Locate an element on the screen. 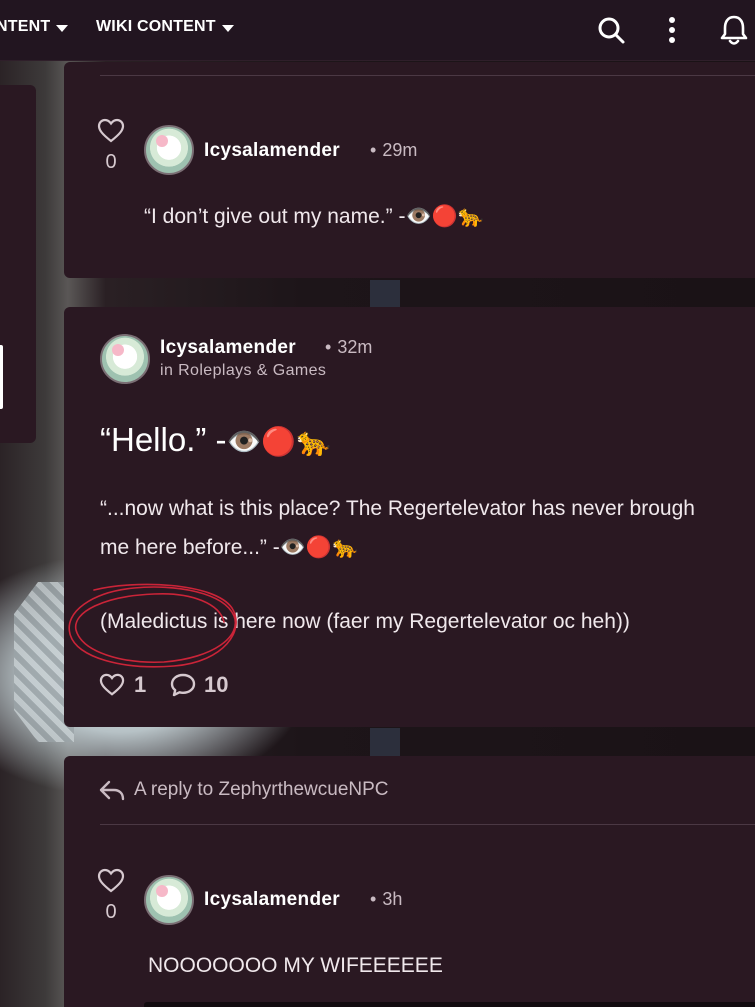  comment-meta: • 29m is located at coordinates (390, 150).